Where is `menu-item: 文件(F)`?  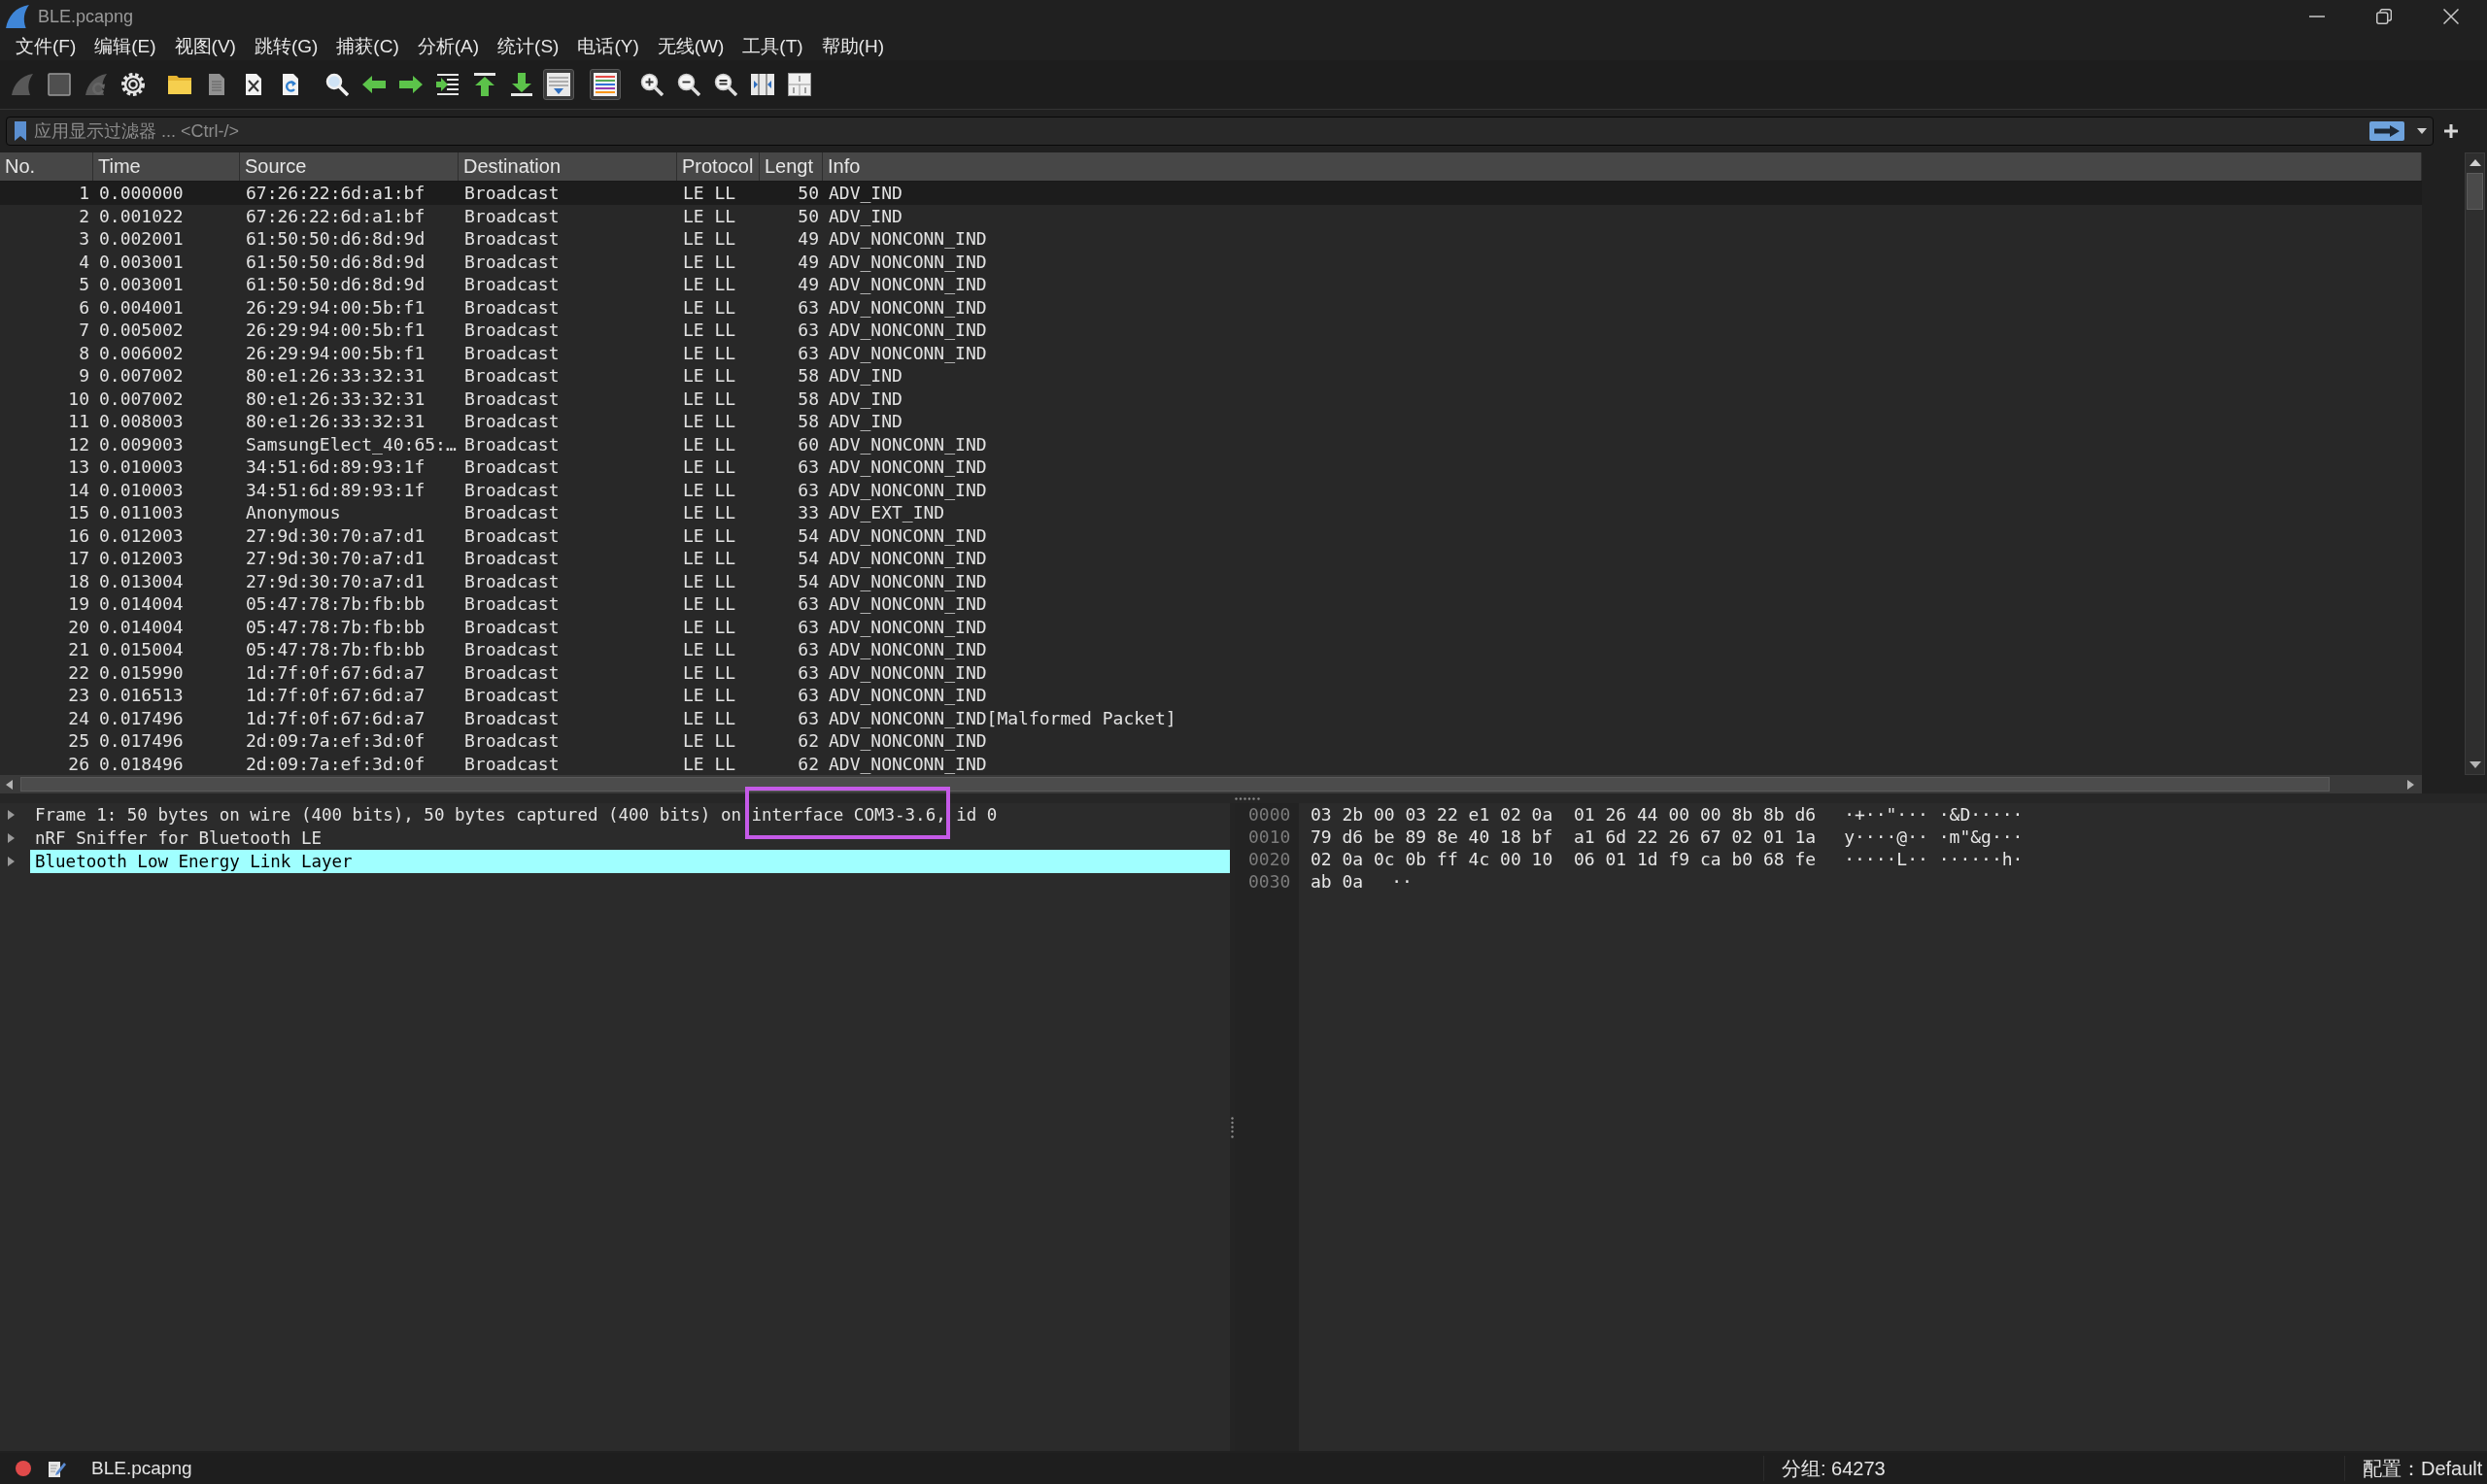
menu-item: 文件(F) is located at coordinates (46, 46).